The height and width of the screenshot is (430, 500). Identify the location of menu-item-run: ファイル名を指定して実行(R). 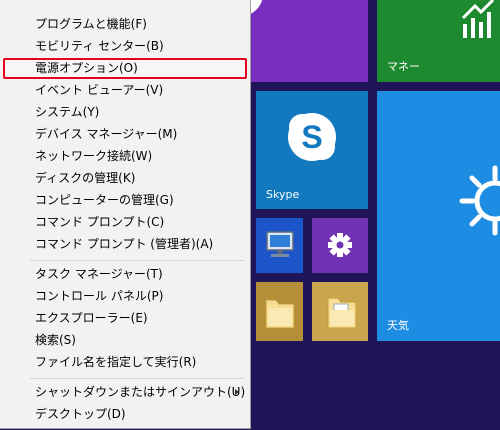
(125, 362).